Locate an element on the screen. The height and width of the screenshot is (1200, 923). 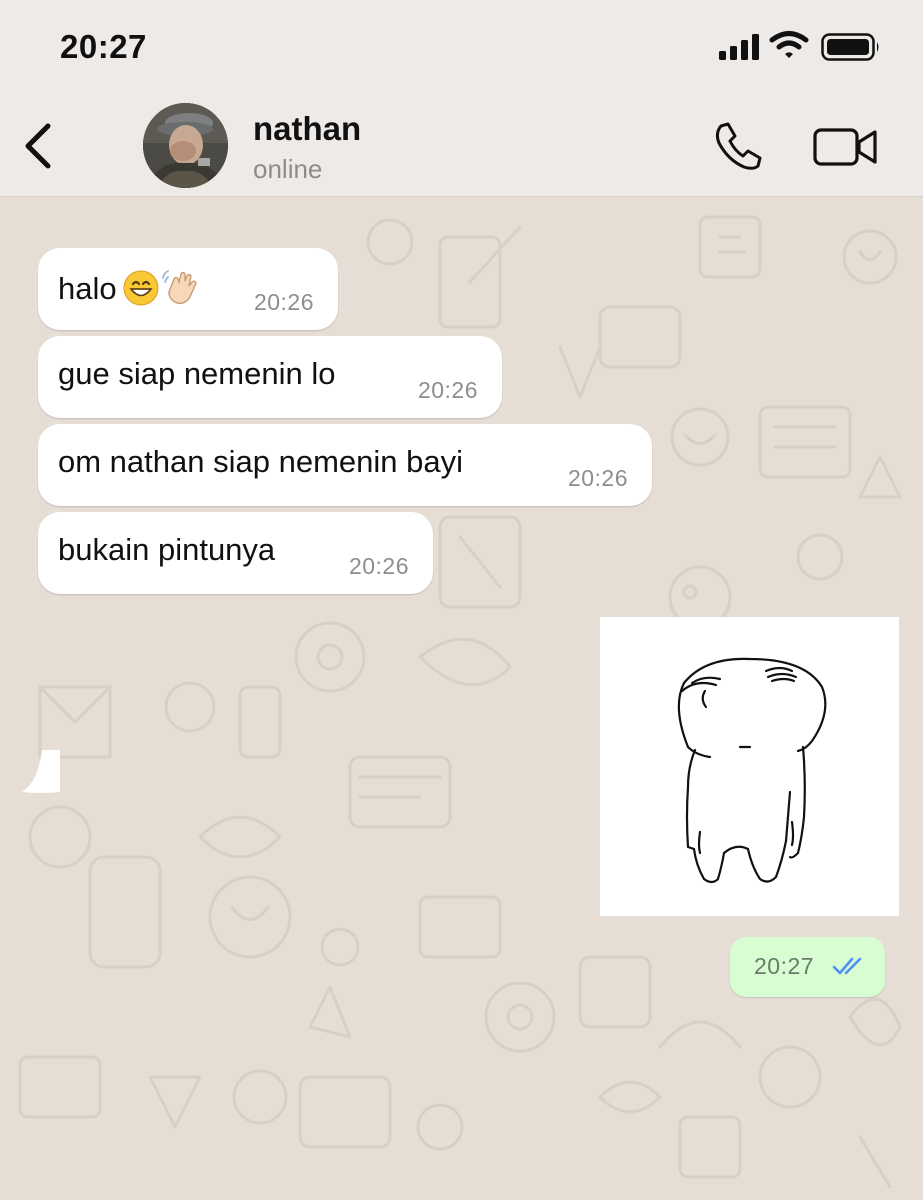
battery-icon is located at coordinates (850, 47).